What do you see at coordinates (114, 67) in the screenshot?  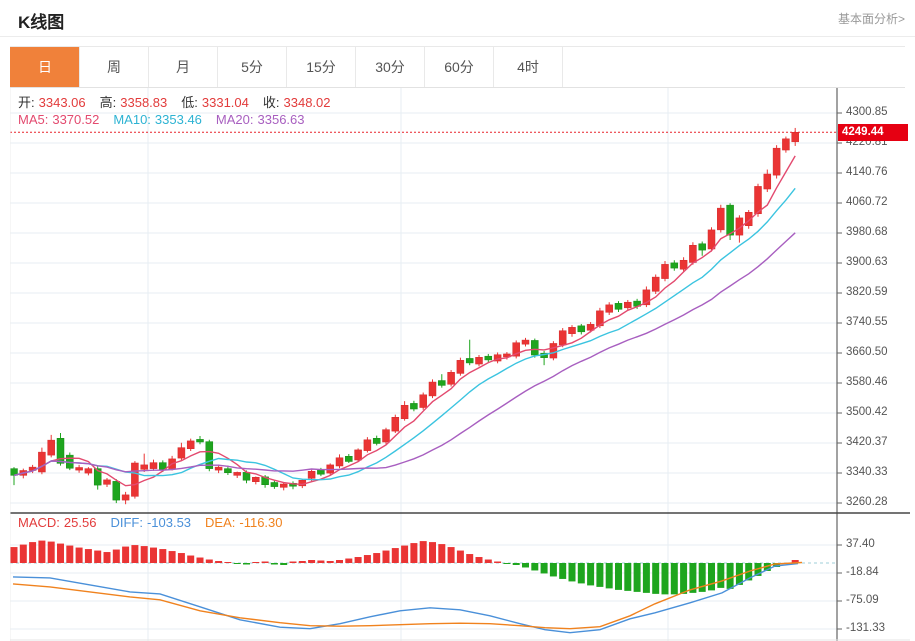 I see `tab-周: 周` at bounding box center [114, 67].